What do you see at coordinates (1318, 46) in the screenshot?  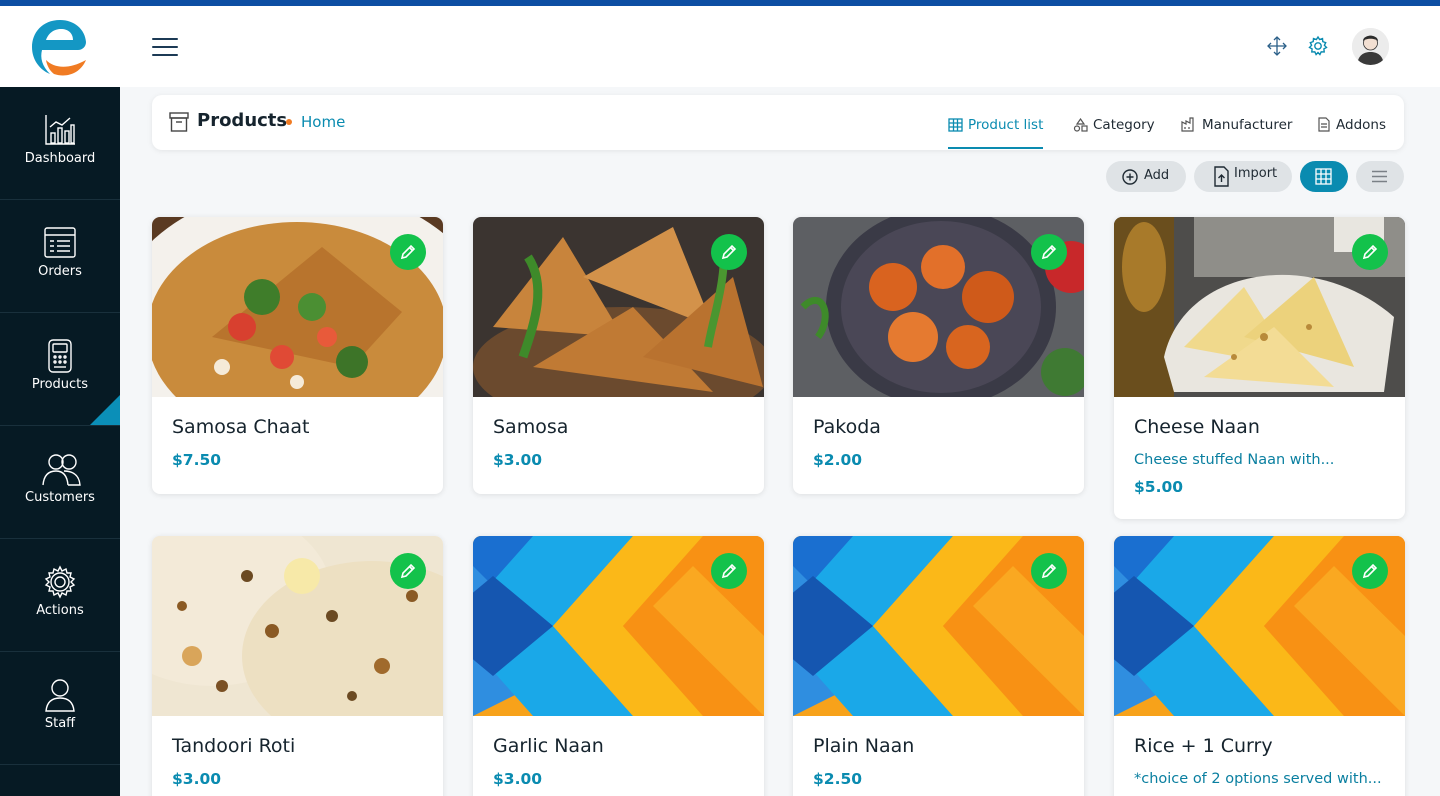 I see `settings-gear-icon` at bounding box center [1318, 46].